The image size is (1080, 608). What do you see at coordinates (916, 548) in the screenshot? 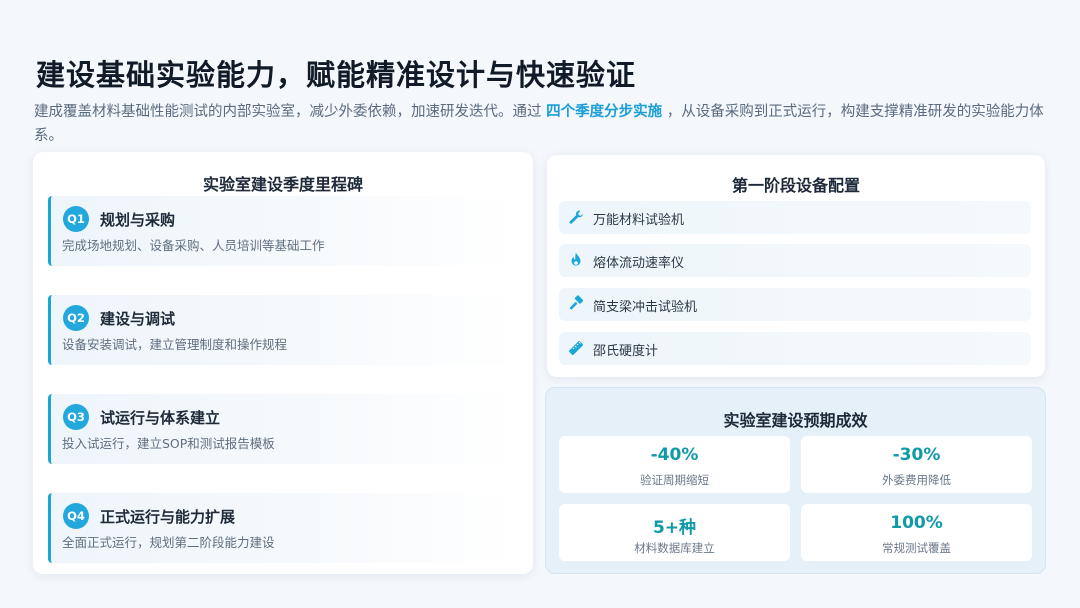
I see `result-label: 常规测试覆盖` at bounding box center [916, 548].